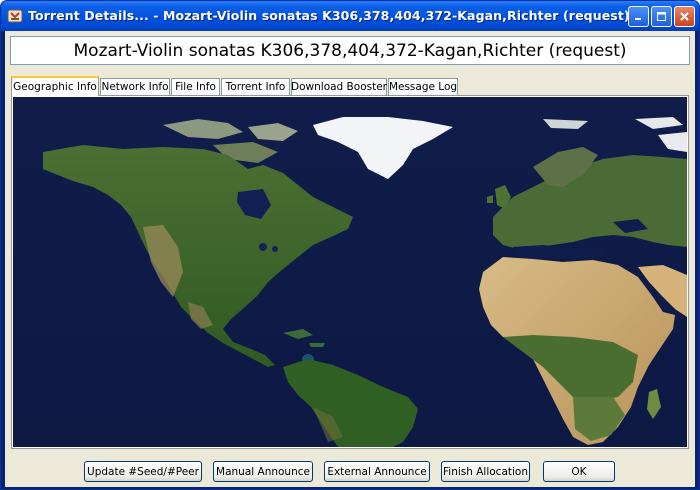  I want to click on ok-button: OK, so click(579, 471).